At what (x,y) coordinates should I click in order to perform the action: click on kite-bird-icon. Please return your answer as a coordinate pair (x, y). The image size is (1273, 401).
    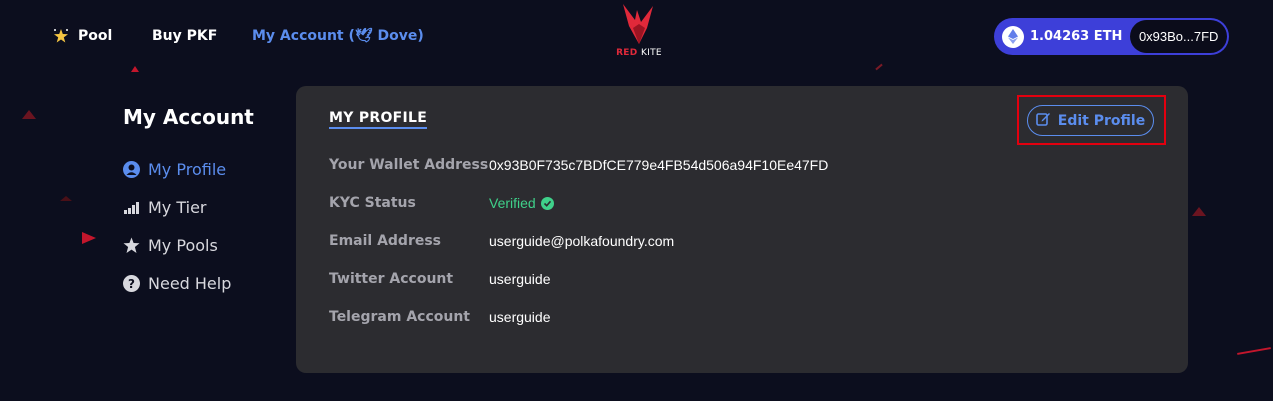
    Looking at the image, I should click on (638, 24).